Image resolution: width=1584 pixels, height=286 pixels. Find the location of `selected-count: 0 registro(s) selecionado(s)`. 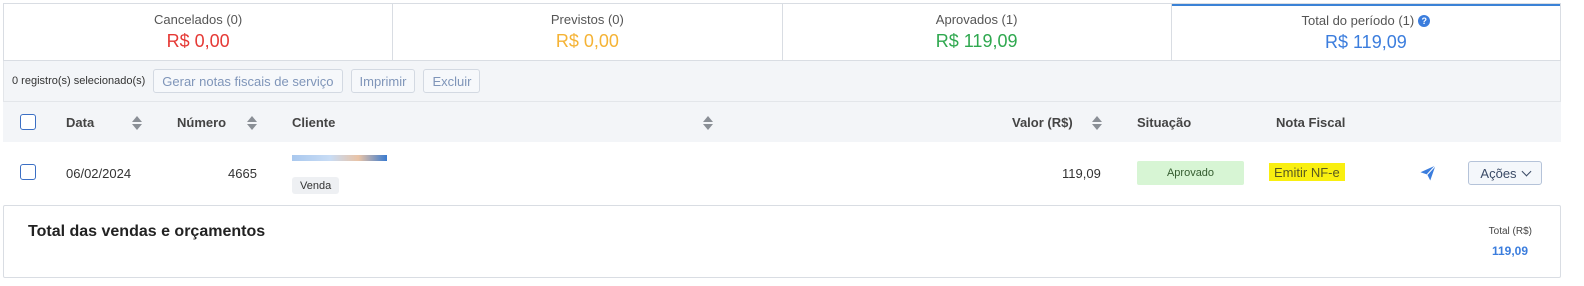

selected-count: 0 registro(s) selecionado(s) is located at coordinates (79, 81).